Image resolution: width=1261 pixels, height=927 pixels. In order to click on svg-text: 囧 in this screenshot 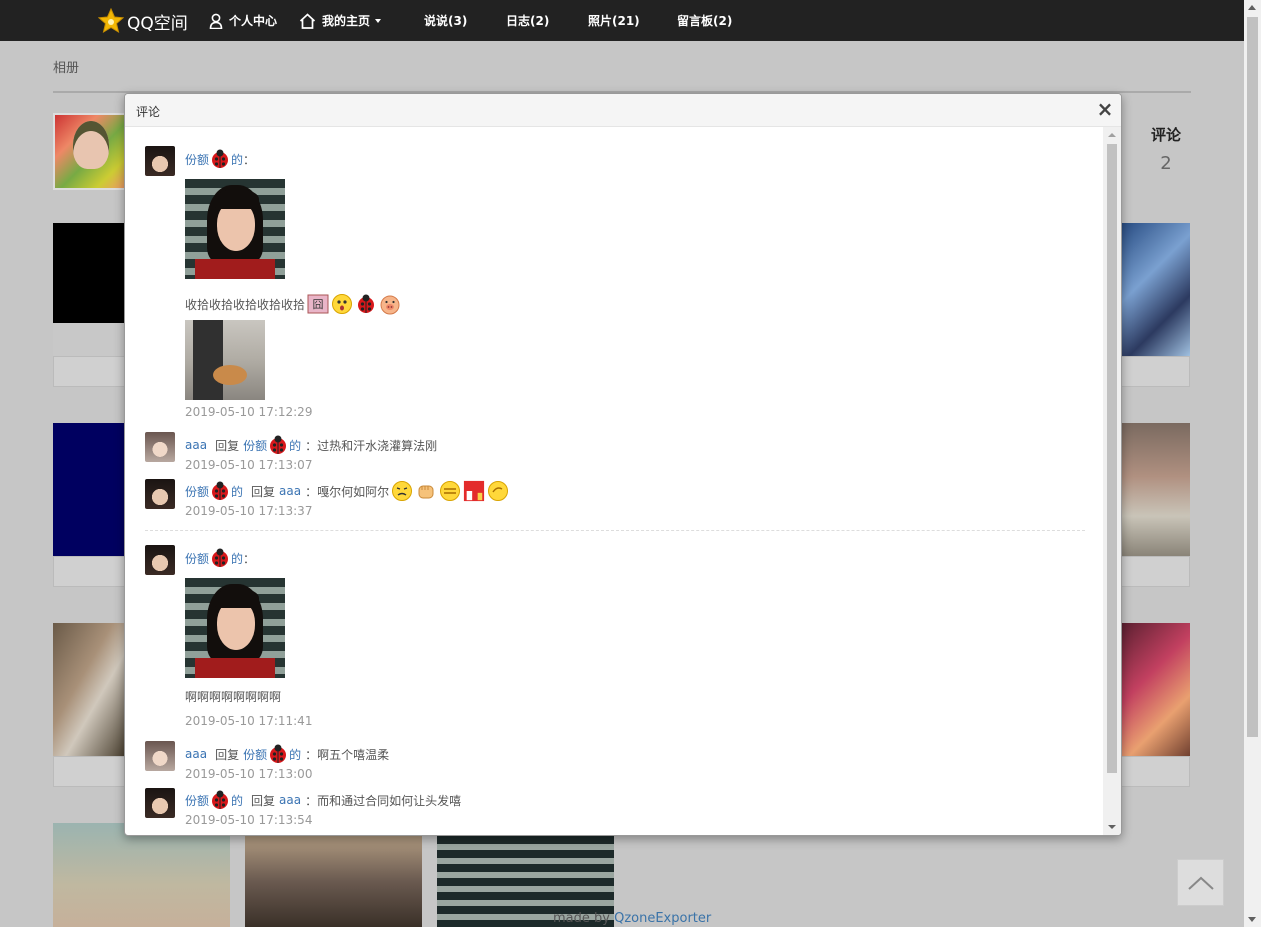, I will do `click(318, 304)`.